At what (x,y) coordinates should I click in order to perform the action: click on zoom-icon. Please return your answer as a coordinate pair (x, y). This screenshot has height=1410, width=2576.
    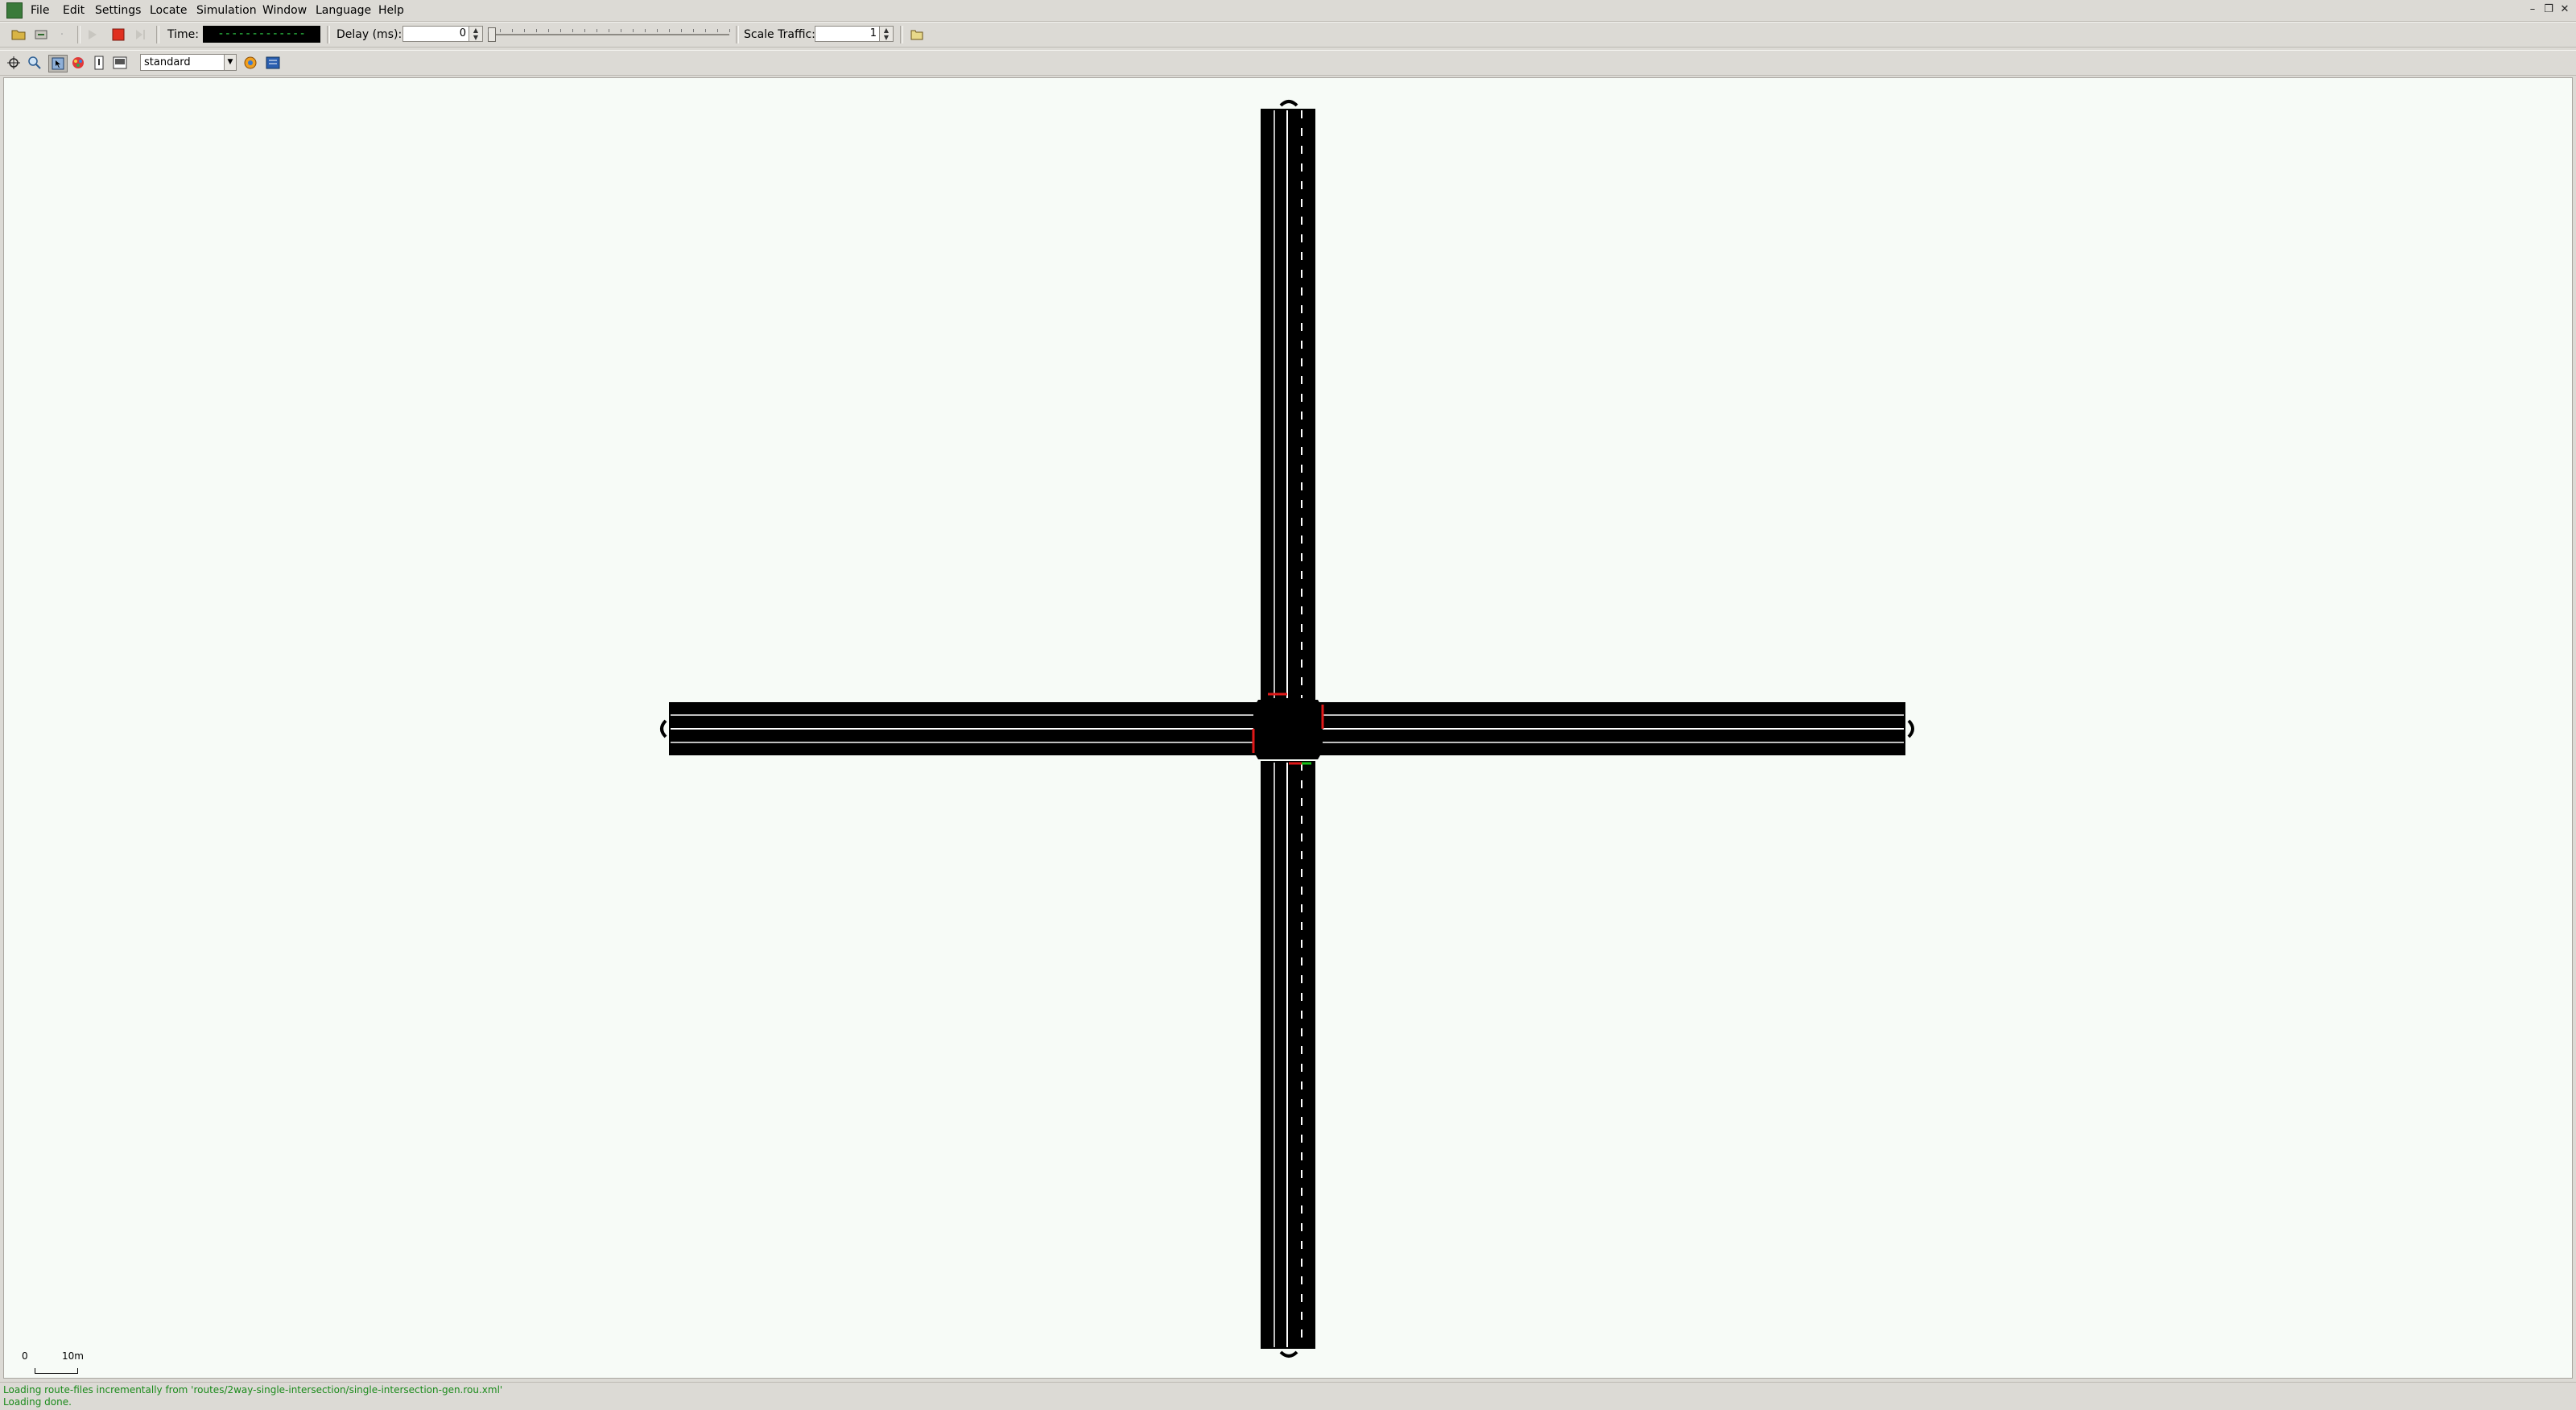
    Looking at the image, I should click on (34, 63).